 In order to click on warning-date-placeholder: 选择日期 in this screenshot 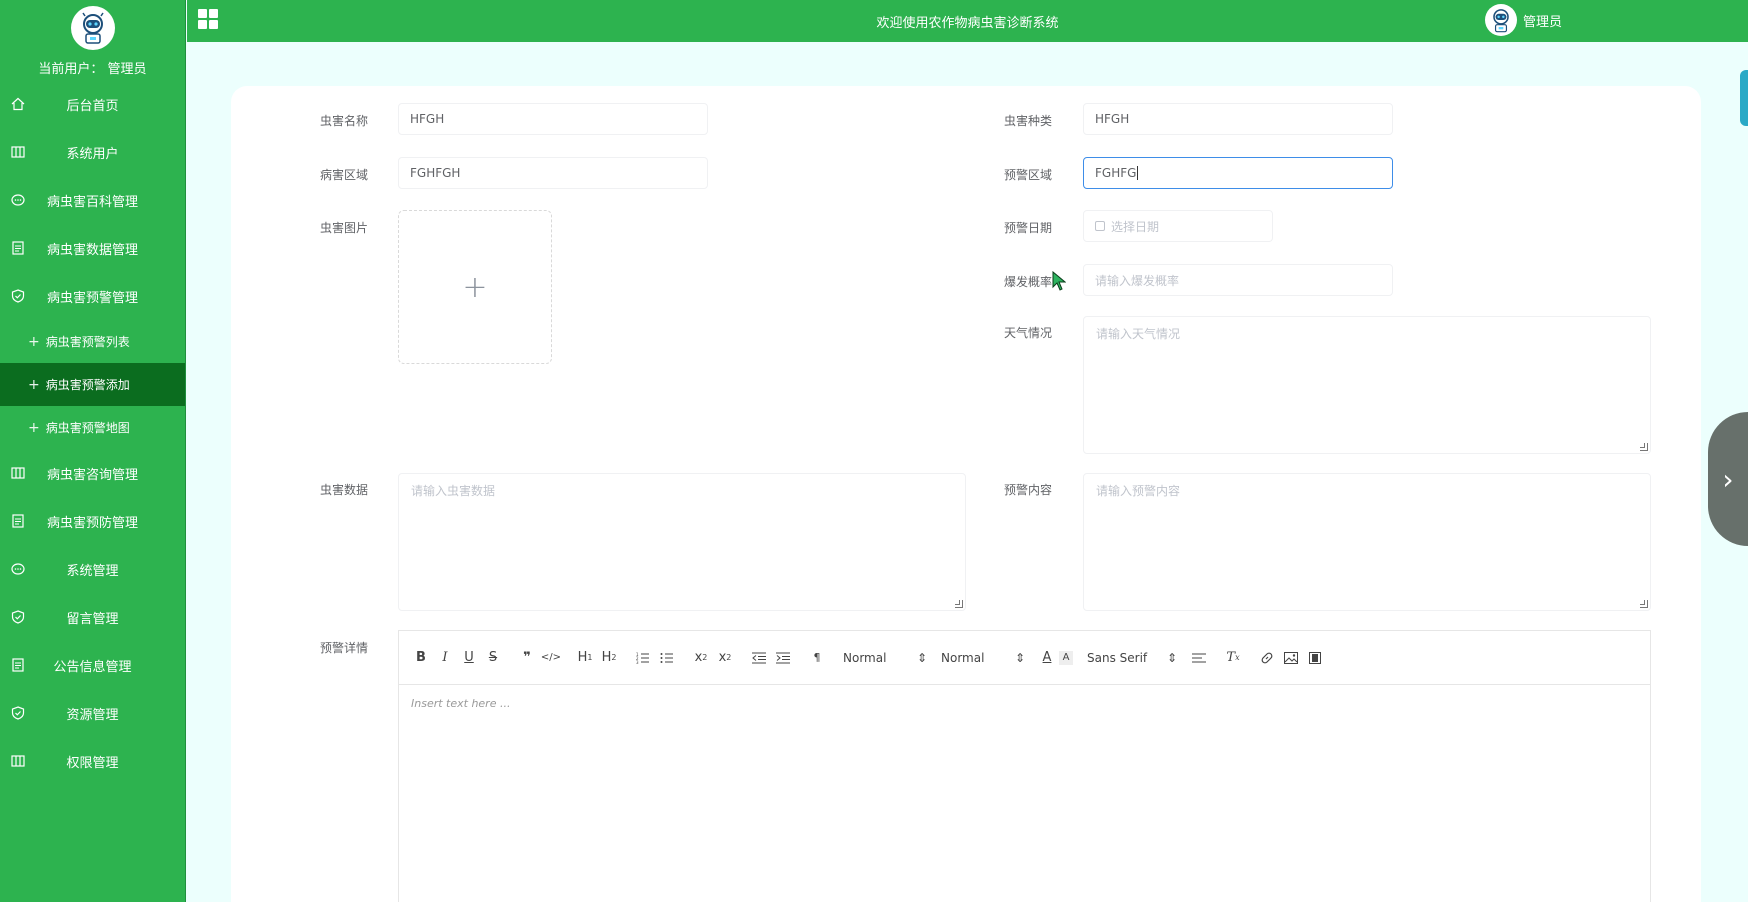, I will do `click(1135, 226)`.